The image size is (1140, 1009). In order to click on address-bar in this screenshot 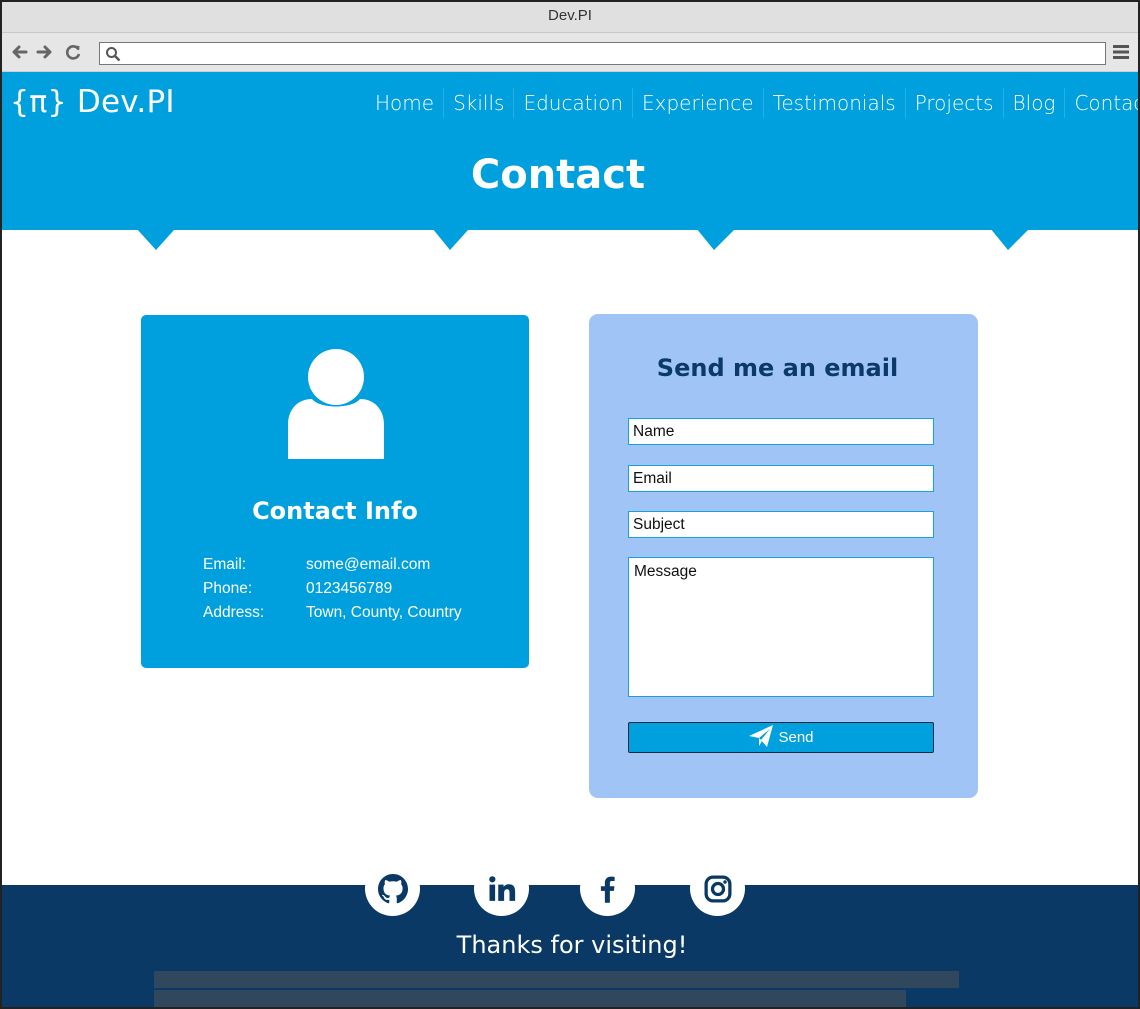, I will do `click(602, 53)`.